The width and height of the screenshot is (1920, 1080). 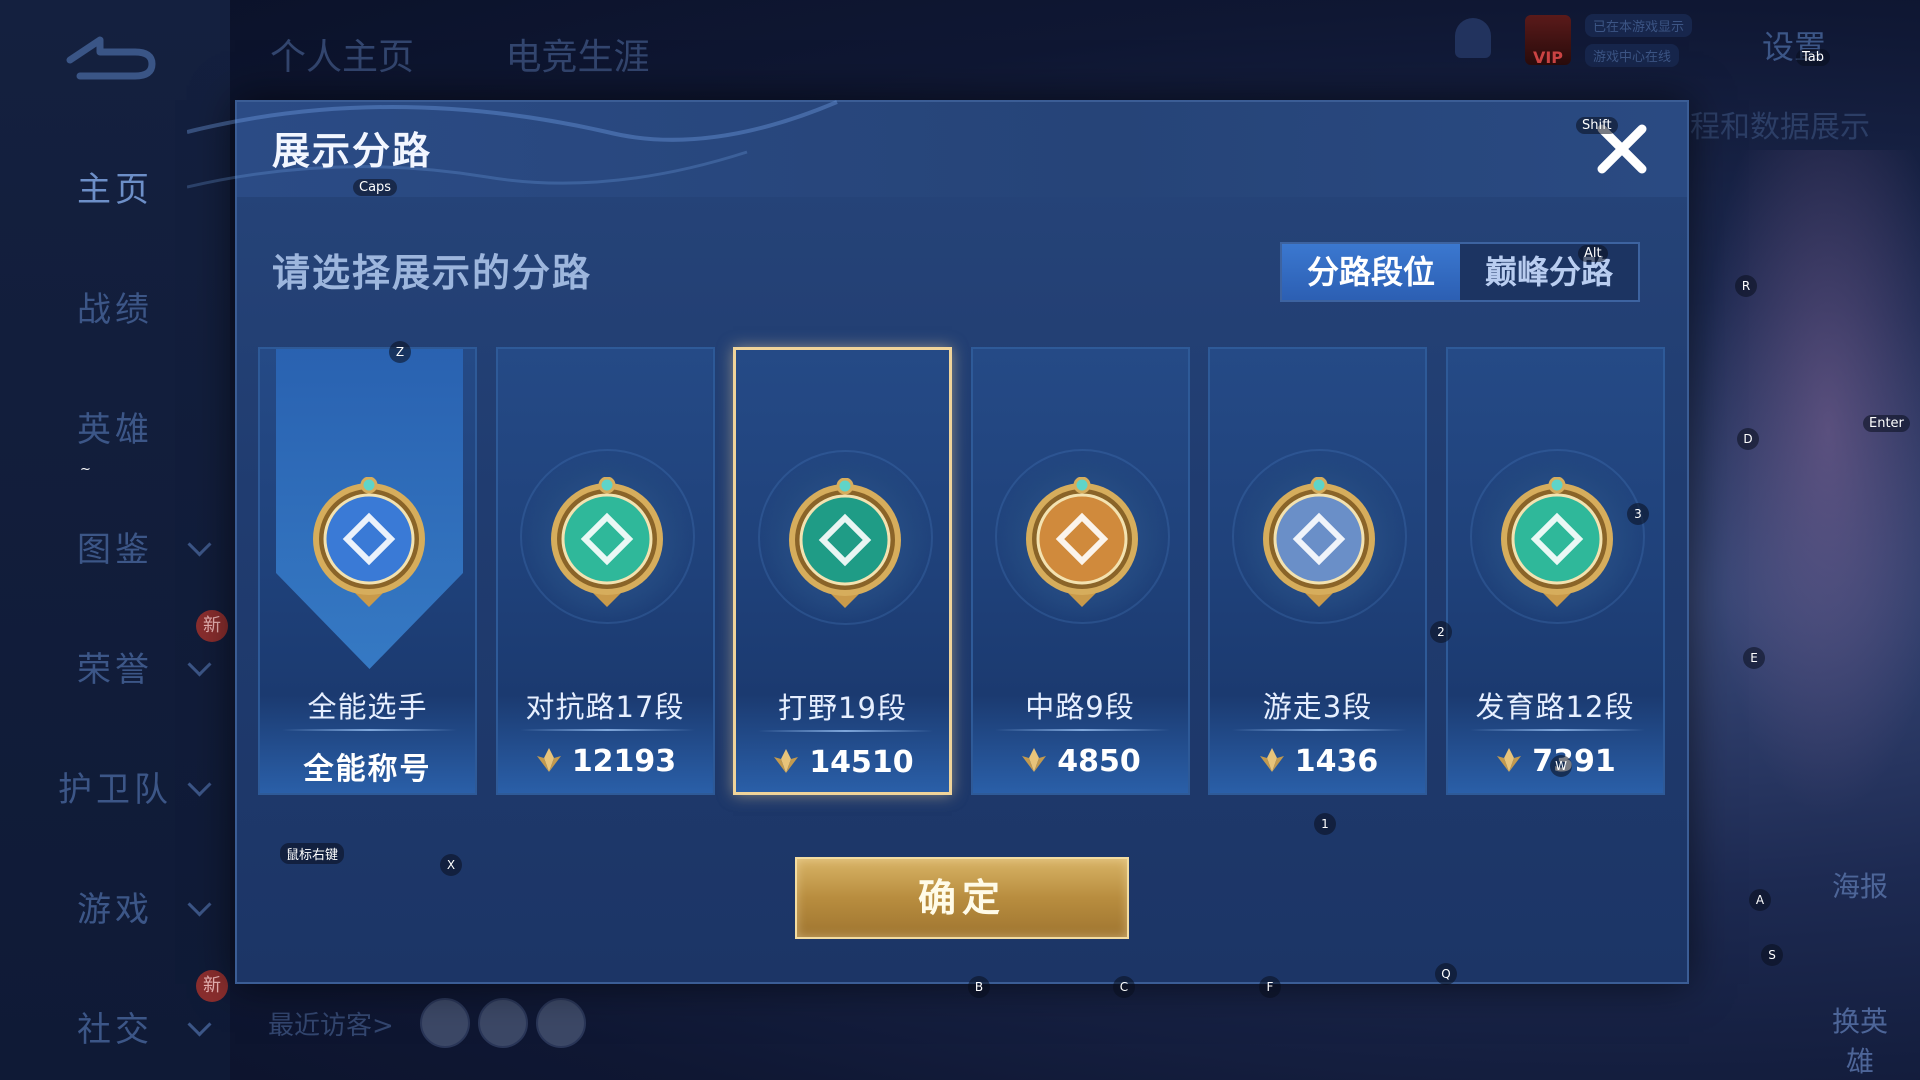 I want to click on dialog-title: 展示分路, so click(x=352, y=151).